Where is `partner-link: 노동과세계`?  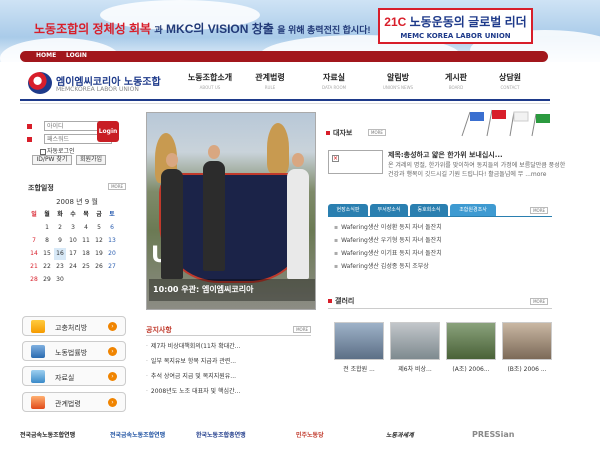
partner-link: 노동과세계 is located at coordinates (400, 434).